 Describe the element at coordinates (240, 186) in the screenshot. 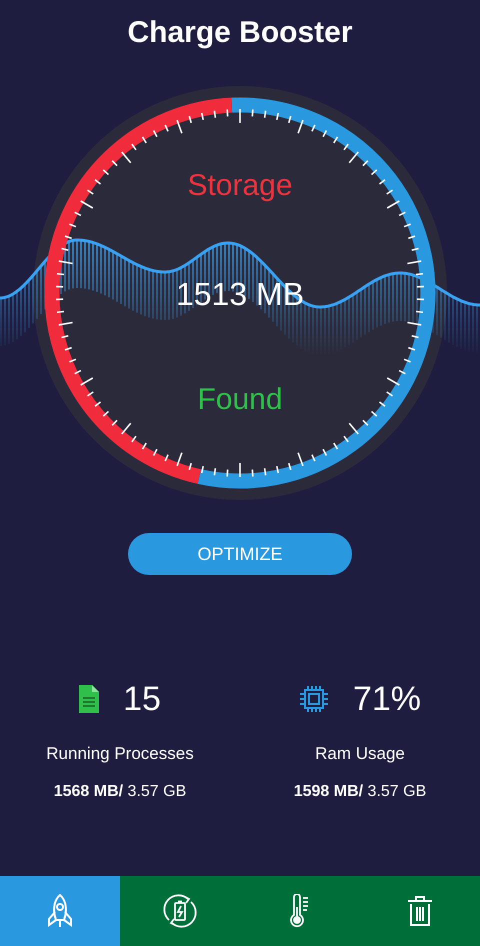

I see `gauge-title: Storage` at that location.